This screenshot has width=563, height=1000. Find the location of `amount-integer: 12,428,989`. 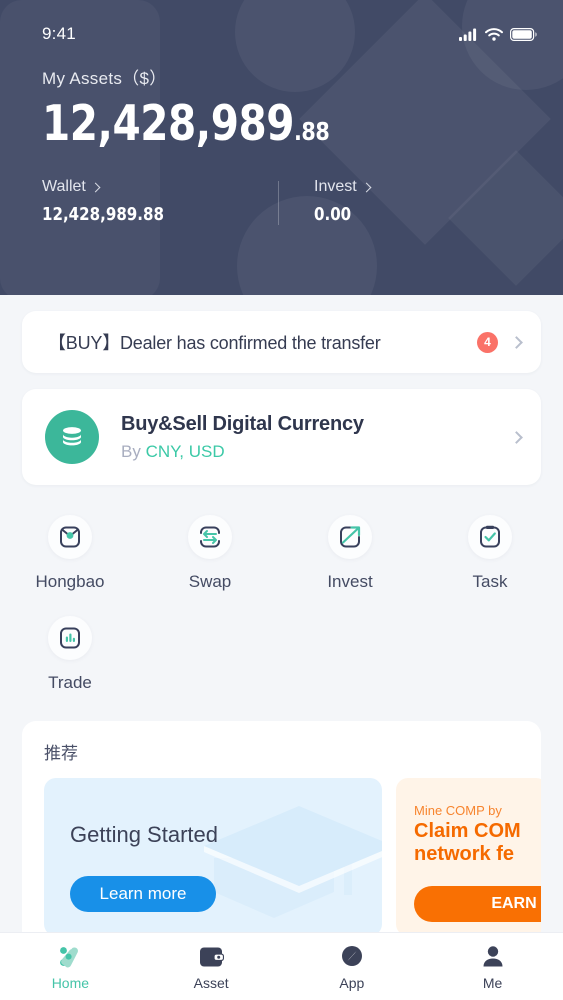

amount-integer: 12,428,989 is located at coordinates (168, 123).